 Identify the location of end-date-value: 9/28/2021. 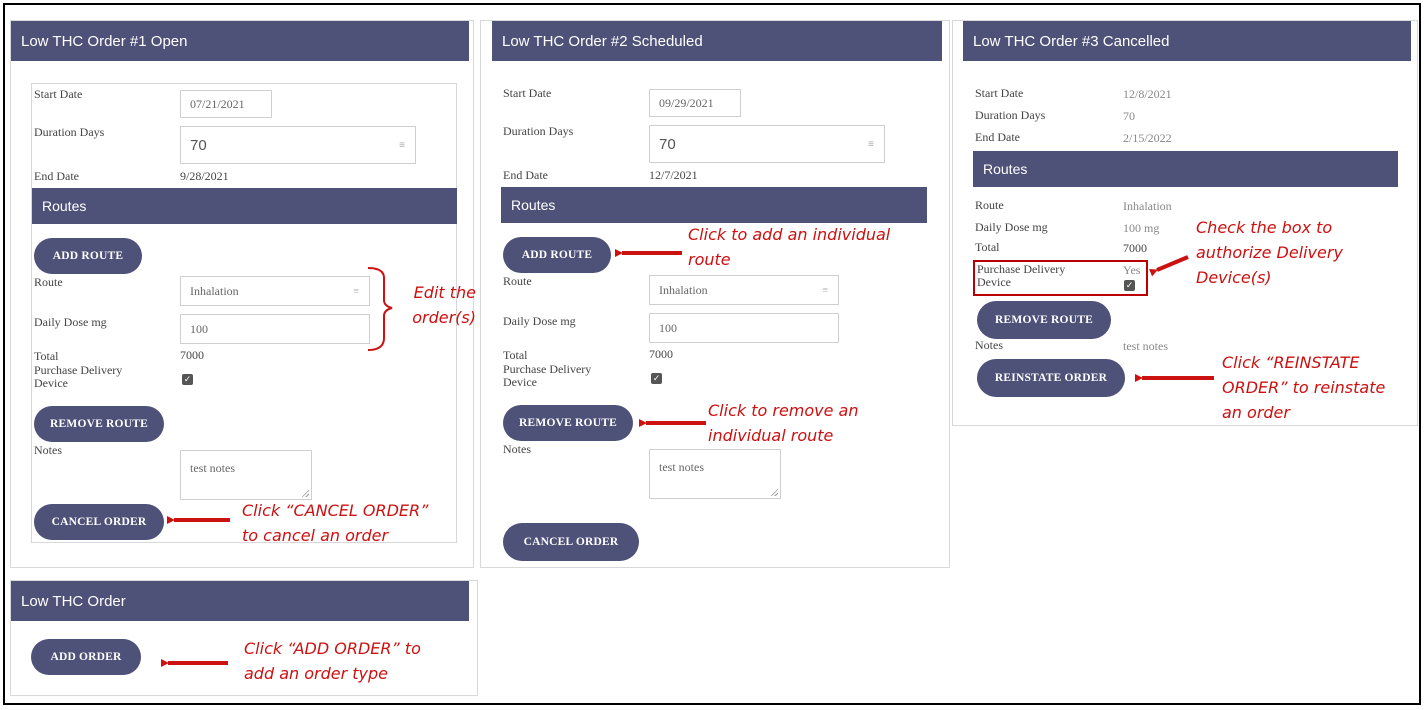
(204, 176).